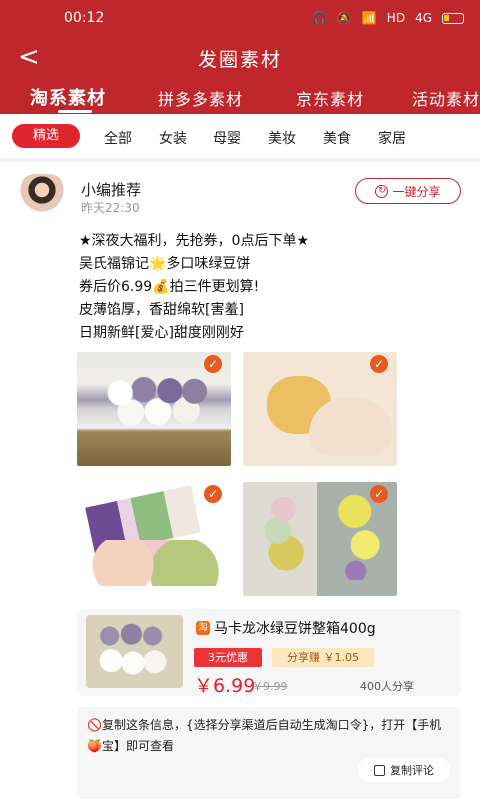 The image size is (480, 800). Describe the element at coordinates (295, 628) in the screenshot. I see `product-title: 马卡龙冰绿豆饼整箱400g` at that location.